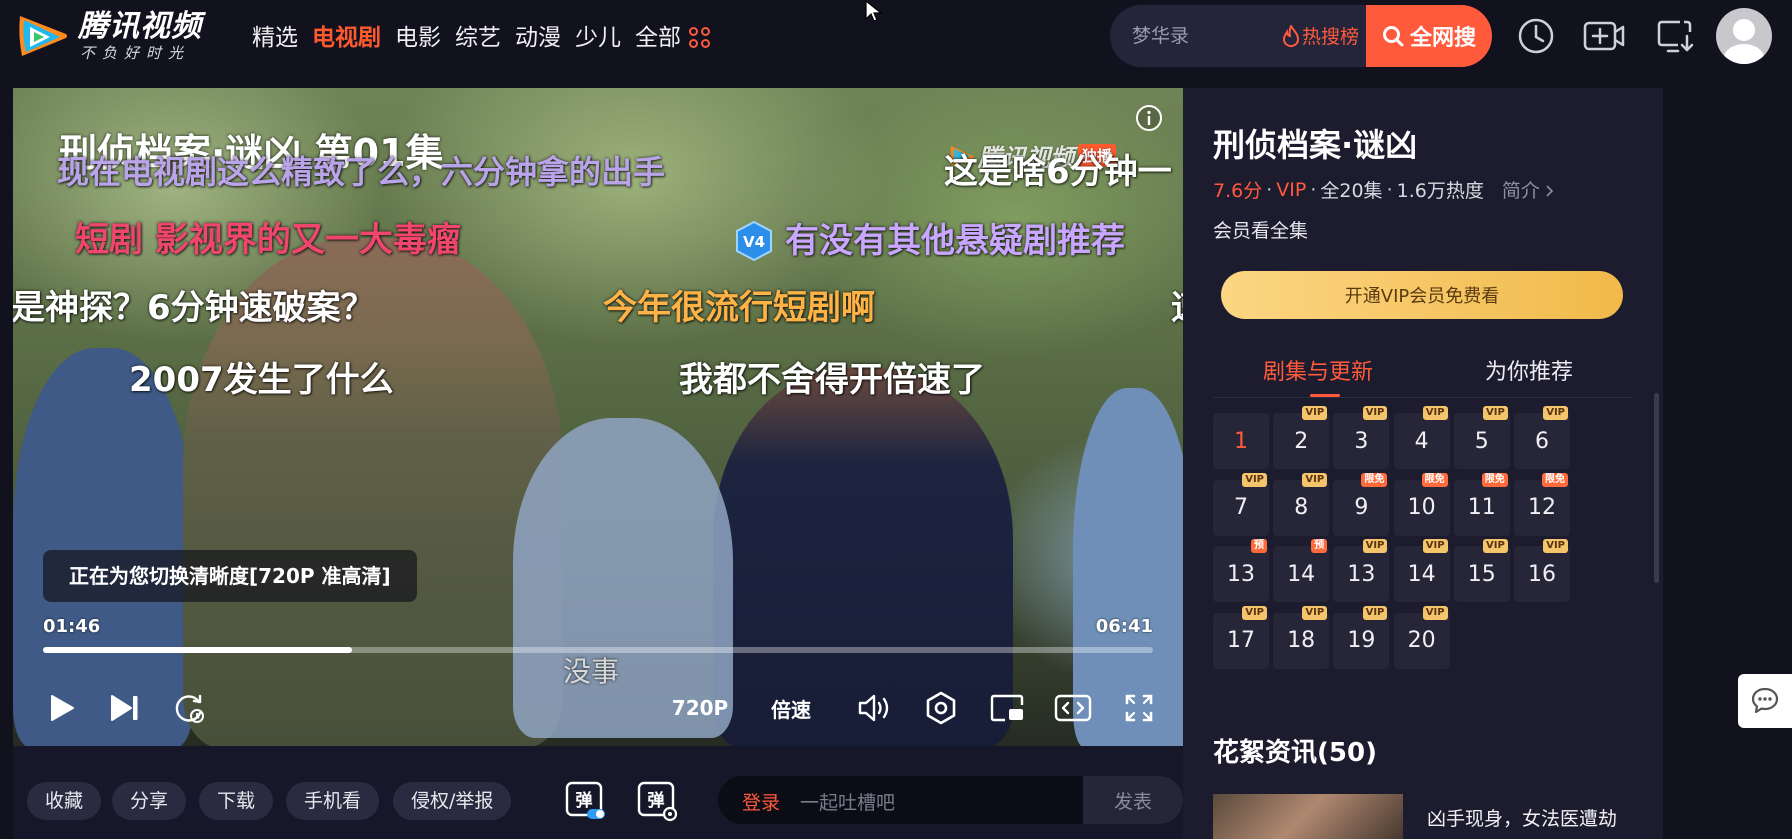 Image resolution: width=1792 pixels, height=839 pixels. Describe the element at coordinates (64, 801) in the screenshot. I see `favorite-button: 收藏` at that location.